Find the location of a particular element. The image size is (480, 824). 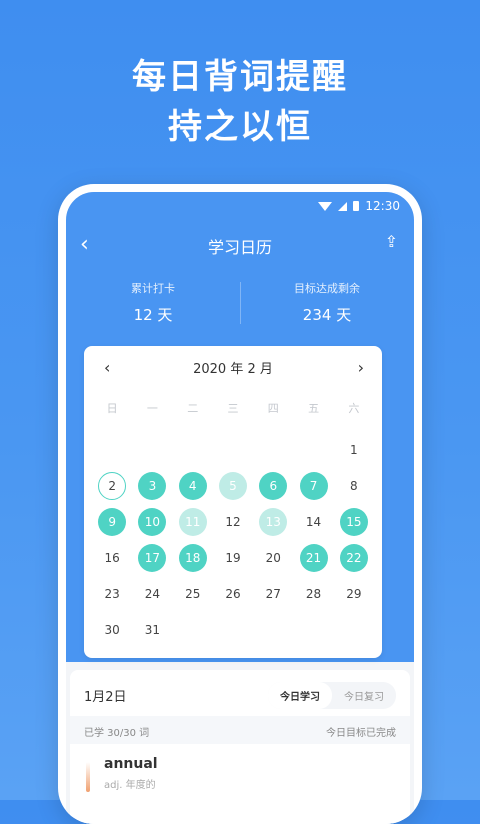

calendar-day: 25 is located at coordinates (193, 594).